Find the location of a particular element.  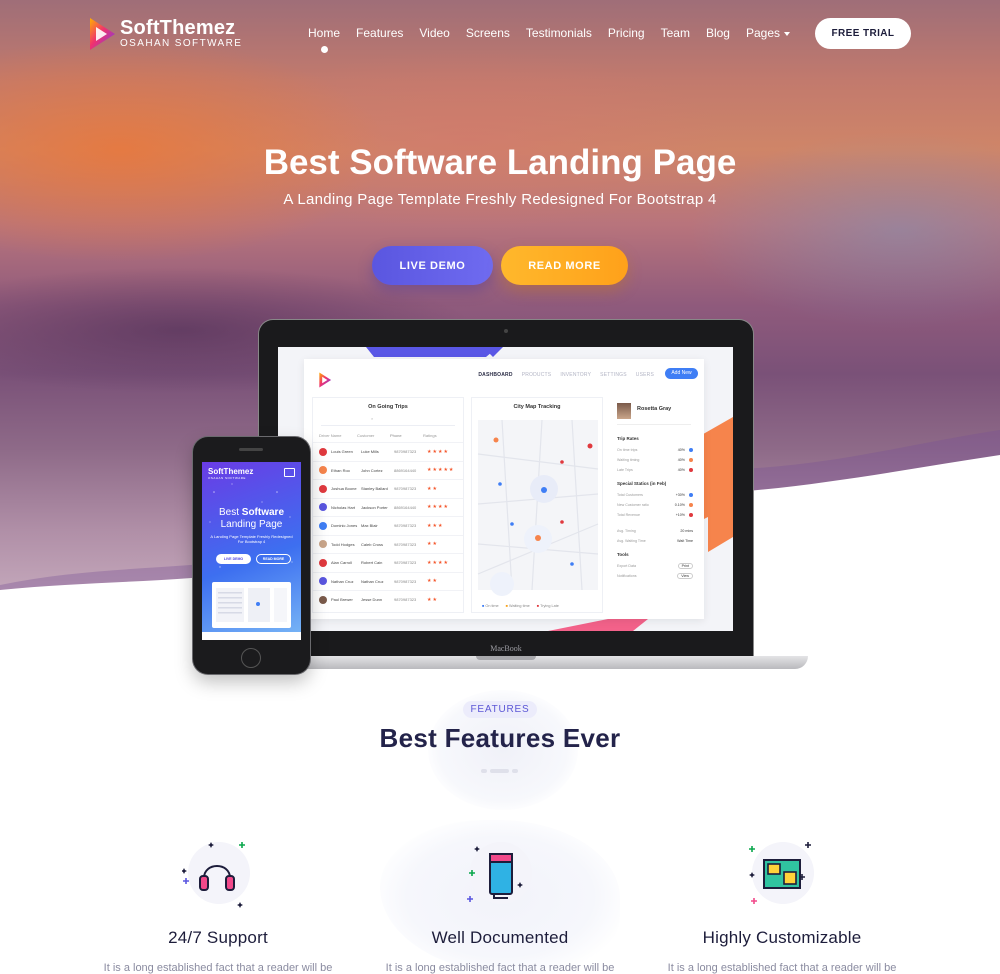

brand-name: SoftThemez is located at coordinates (178, 28).